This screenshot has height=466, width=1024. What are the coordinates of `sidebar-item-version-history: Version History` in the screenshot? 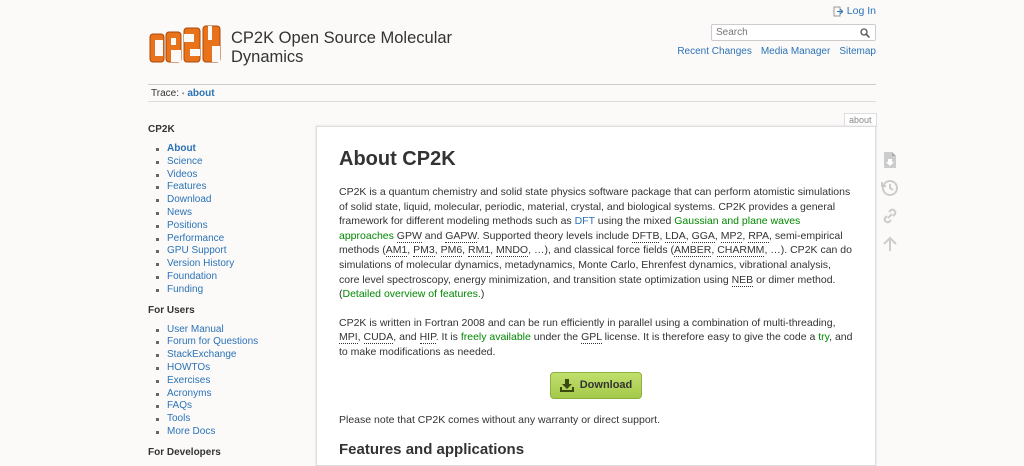 It's located at (223, 264).